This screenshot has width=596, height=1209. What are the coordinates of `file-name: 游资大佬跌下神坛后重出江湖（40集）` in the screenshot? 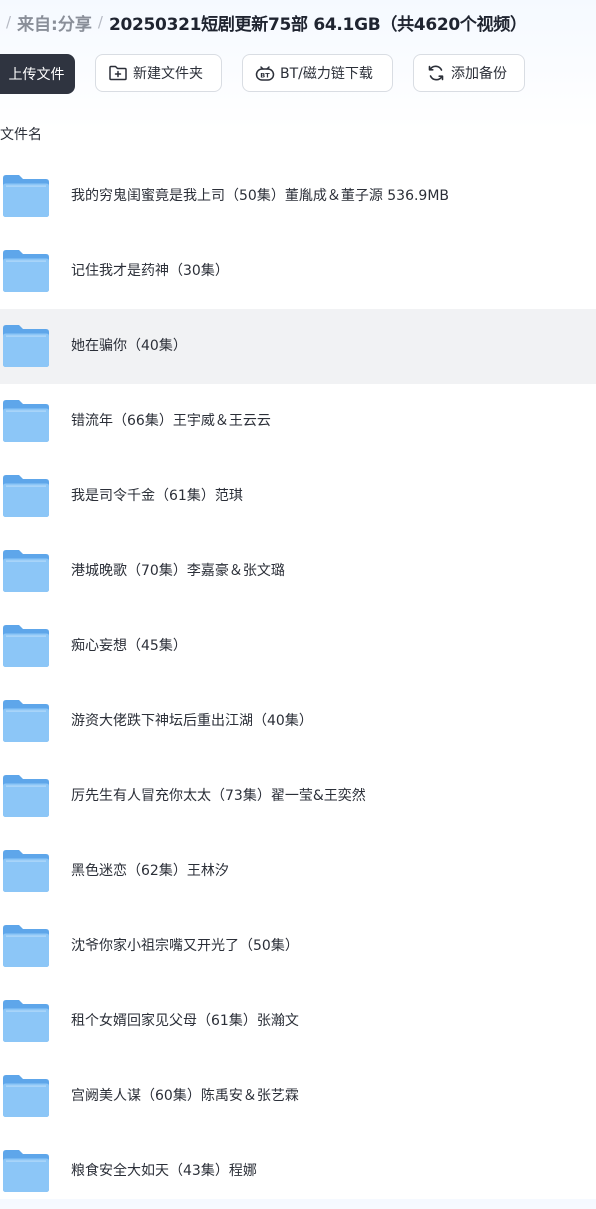 It's located at (192, 721).